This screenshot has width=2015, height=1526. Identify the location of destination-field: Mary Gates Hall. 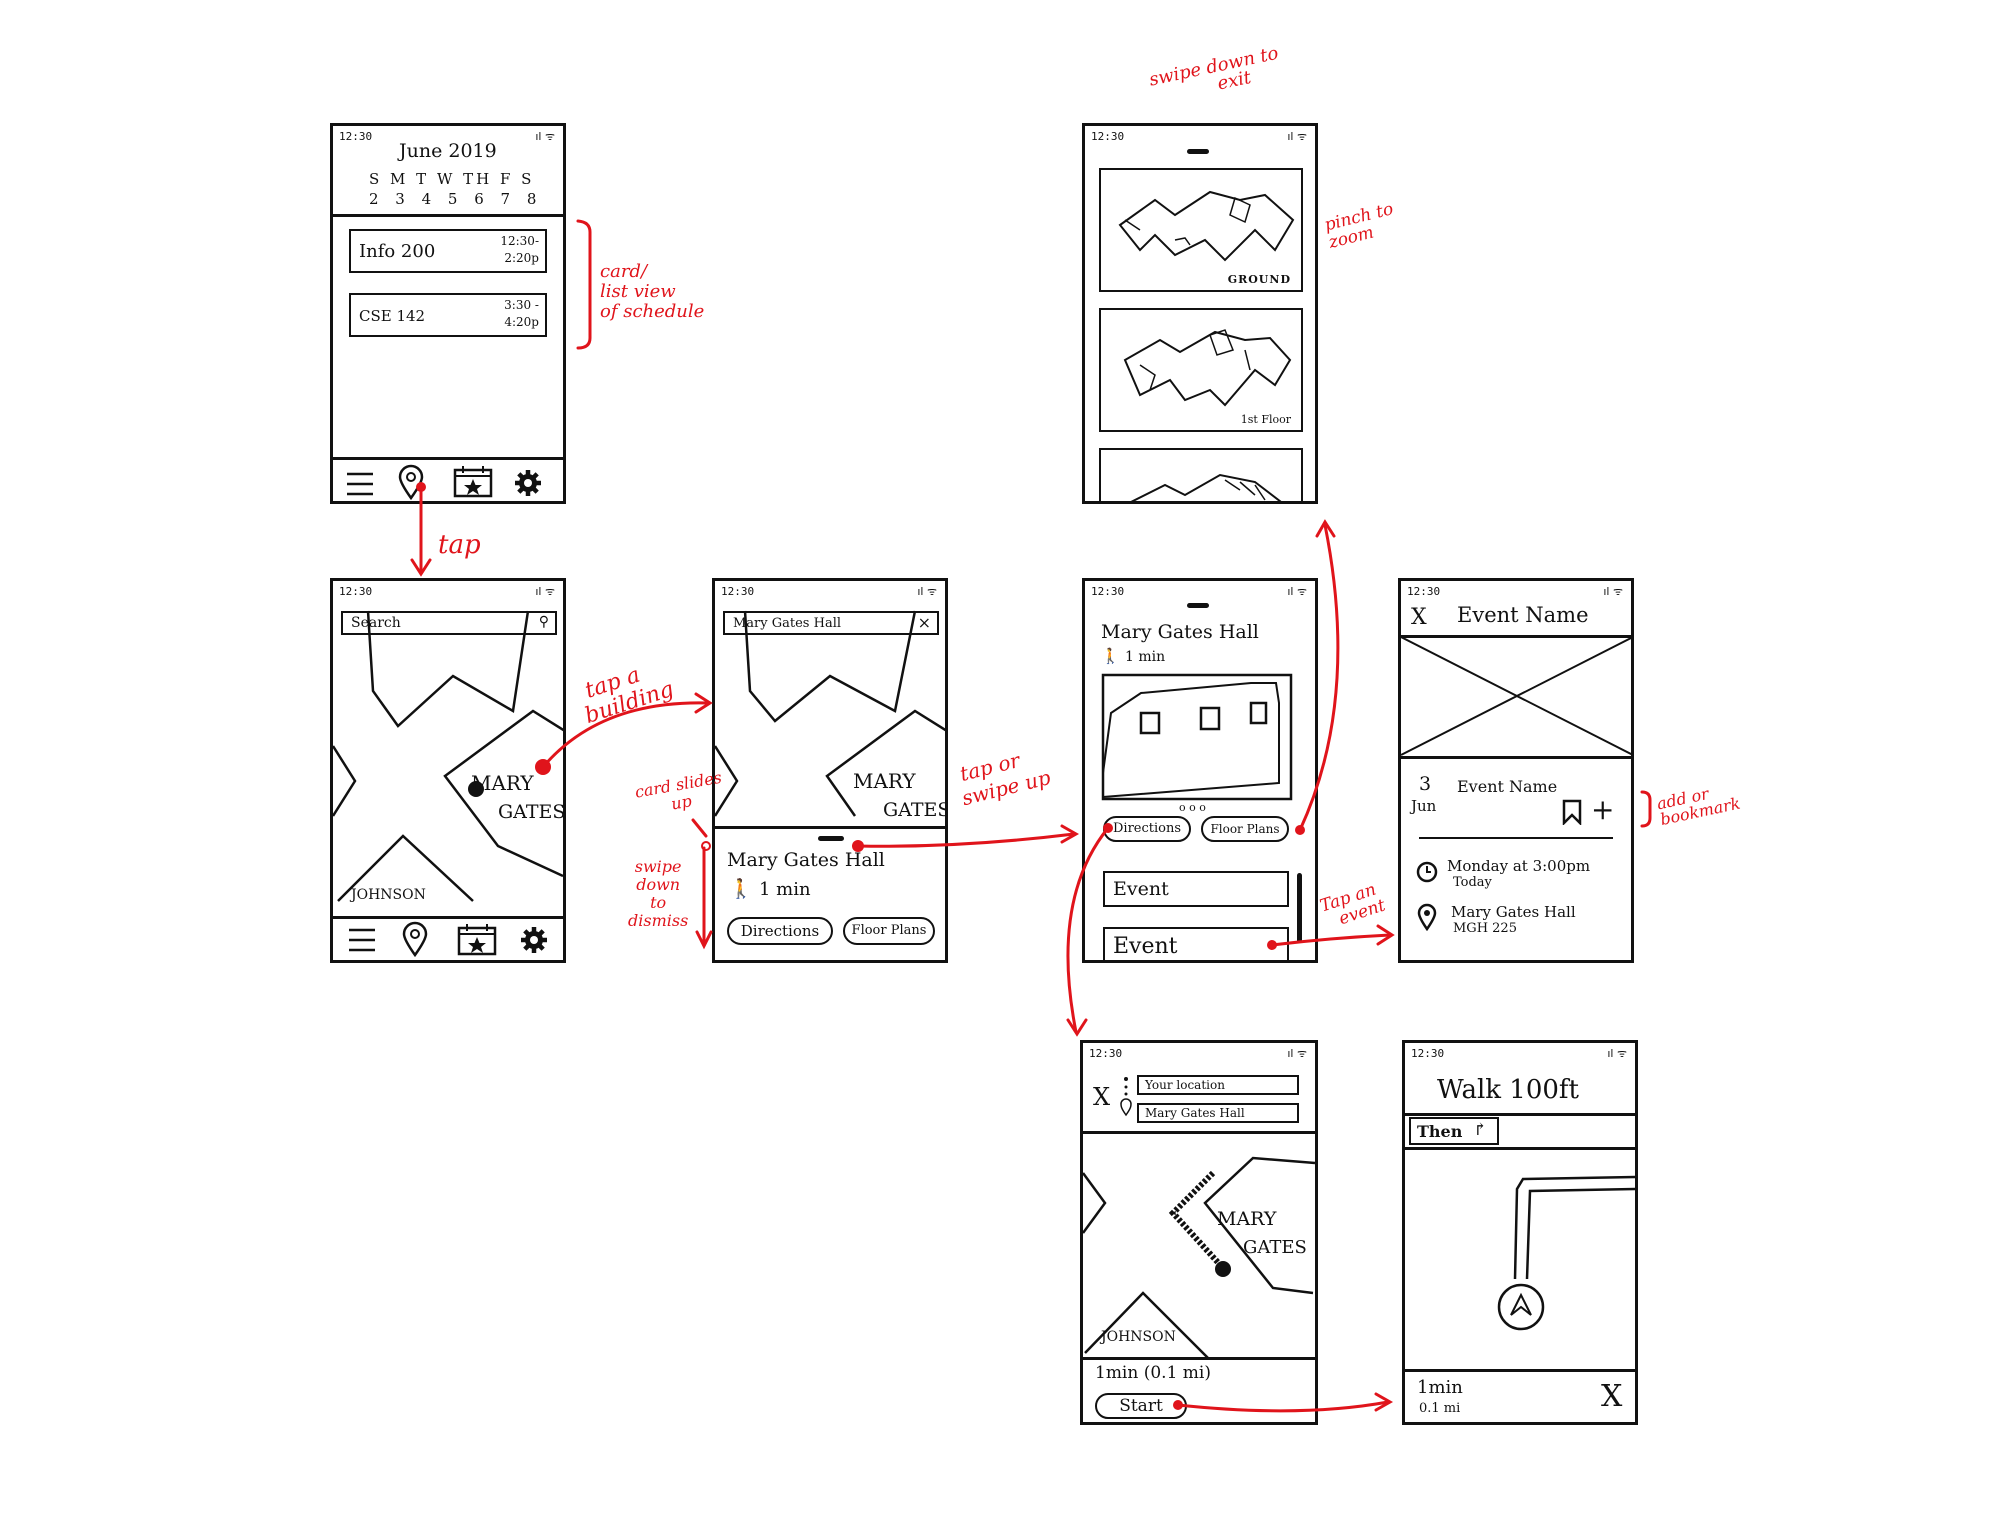
(1218, 1113).